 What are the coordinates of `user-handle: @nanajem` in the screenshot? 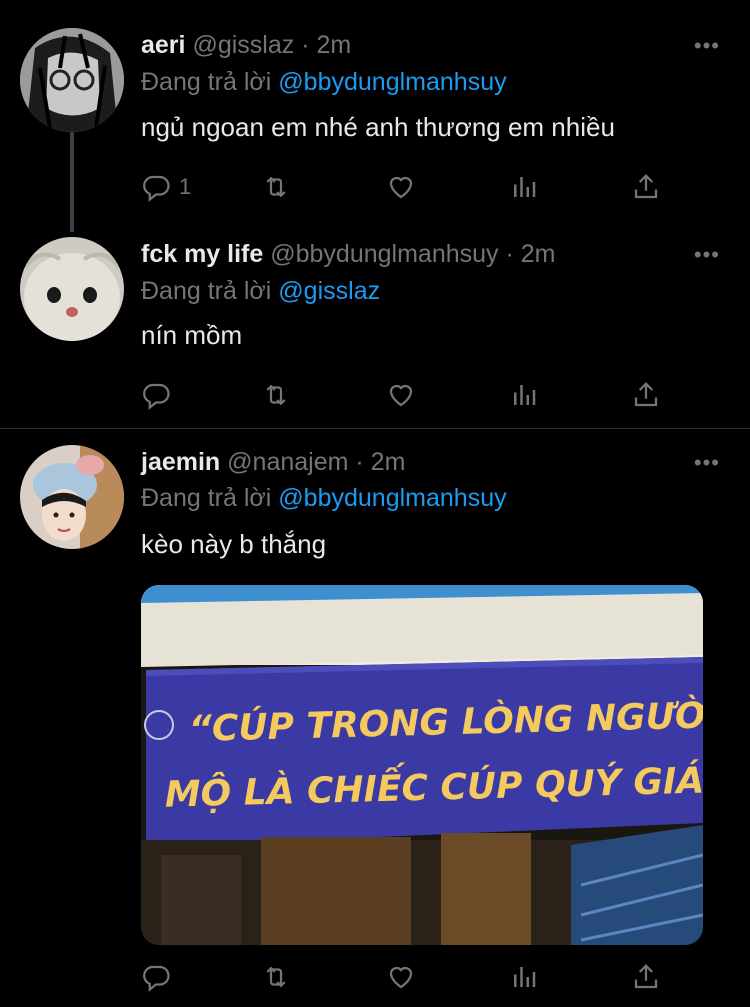 It's located at (287, 462).